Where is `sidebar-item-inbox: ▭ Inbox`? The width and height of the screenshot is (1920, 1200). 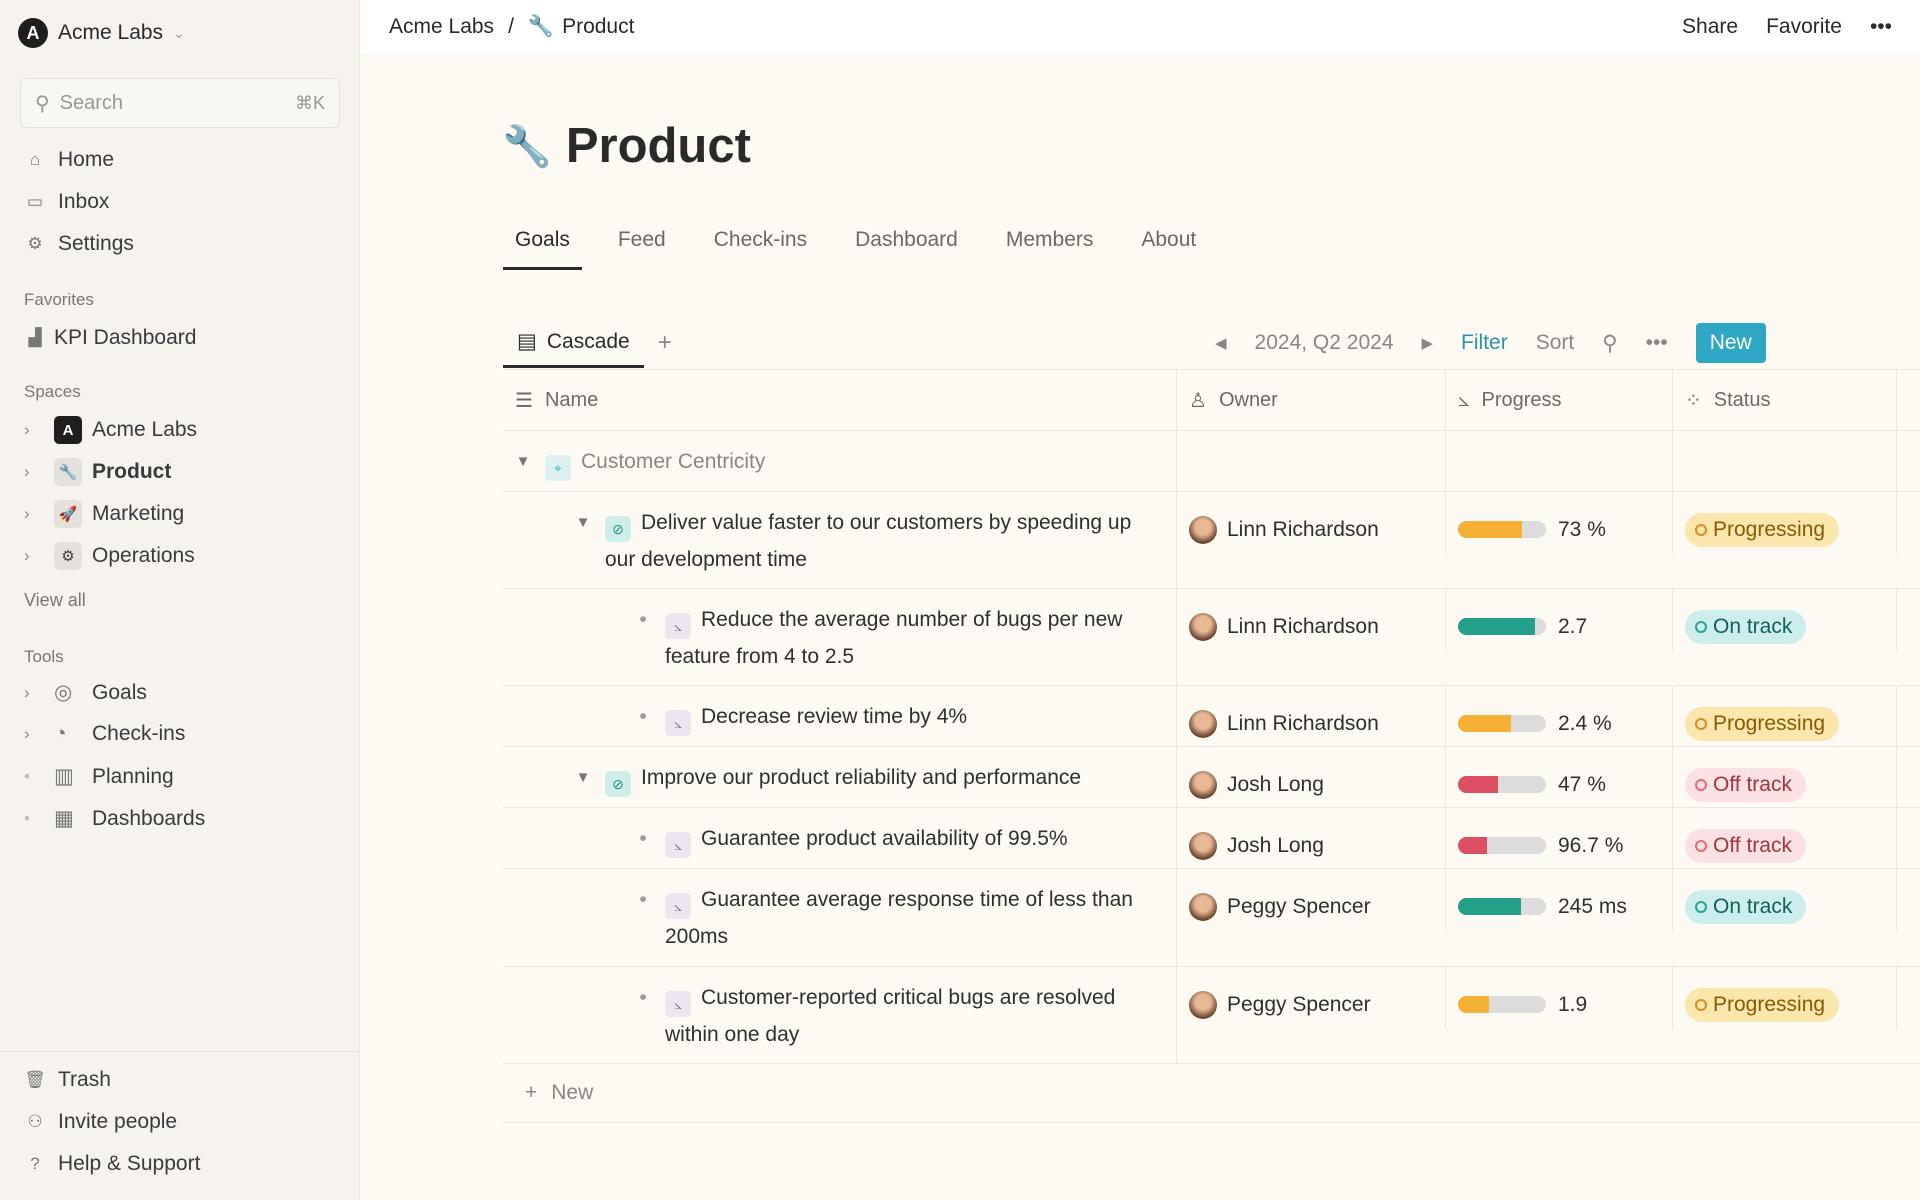
sidebar-item-inbox: ▭ Inbox is located at coordinates (66, 202).